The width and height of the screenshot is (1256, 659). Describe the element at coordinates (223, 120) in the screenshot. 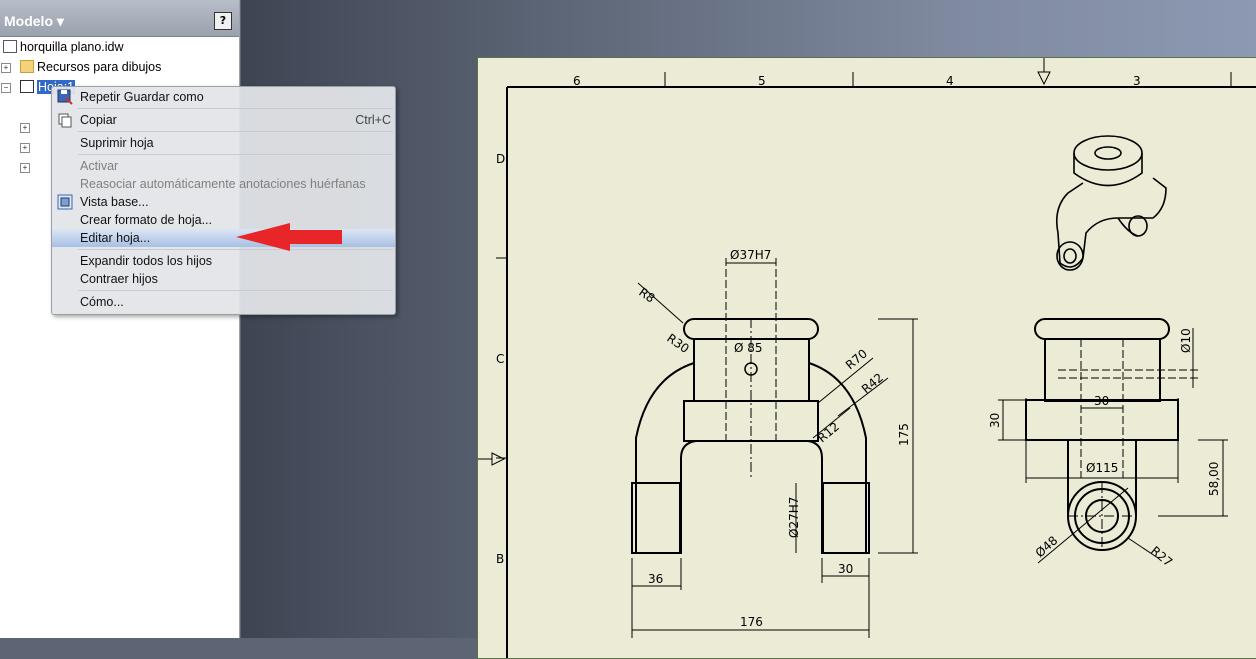

I see `menu-item-copy: Copiar Ctrl+C` at that location.